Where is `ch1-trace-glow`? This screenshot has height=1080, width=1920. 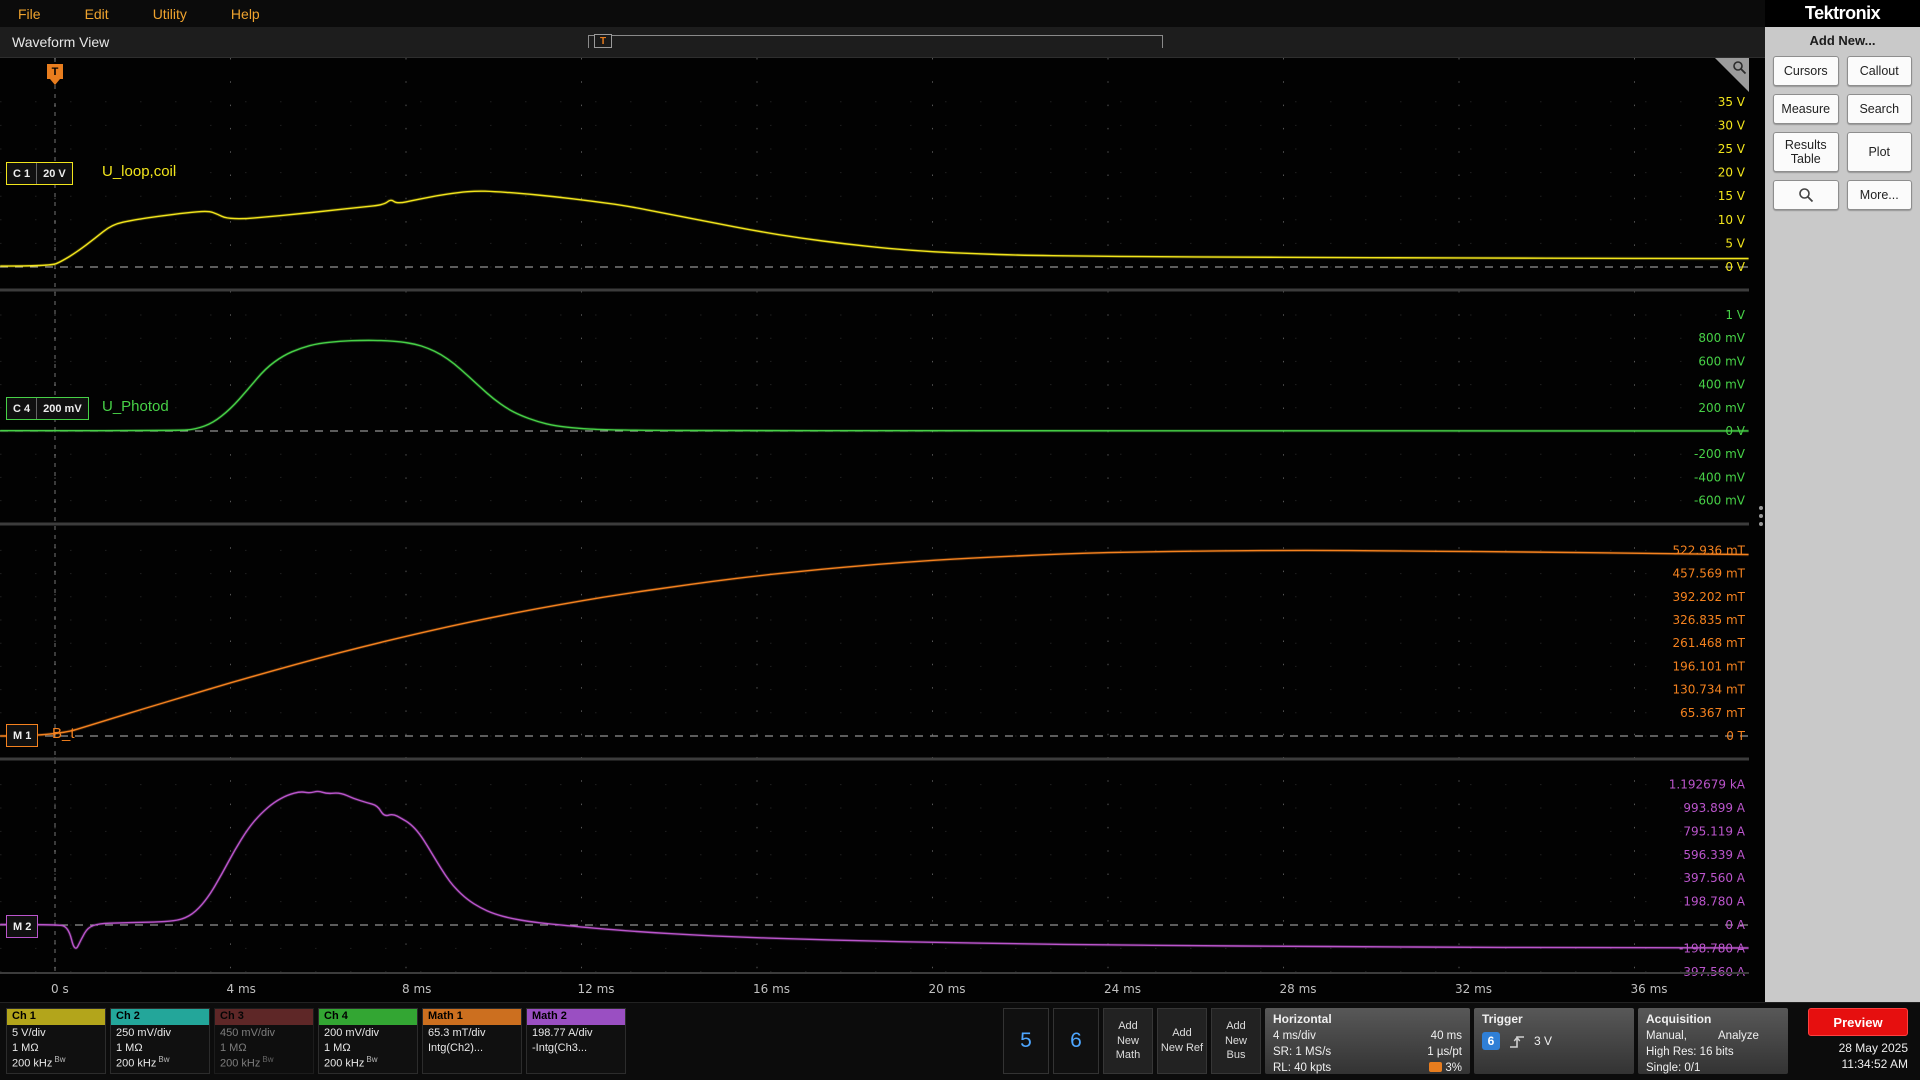
ch1-trace-glow is located at coordinates (874, 228).